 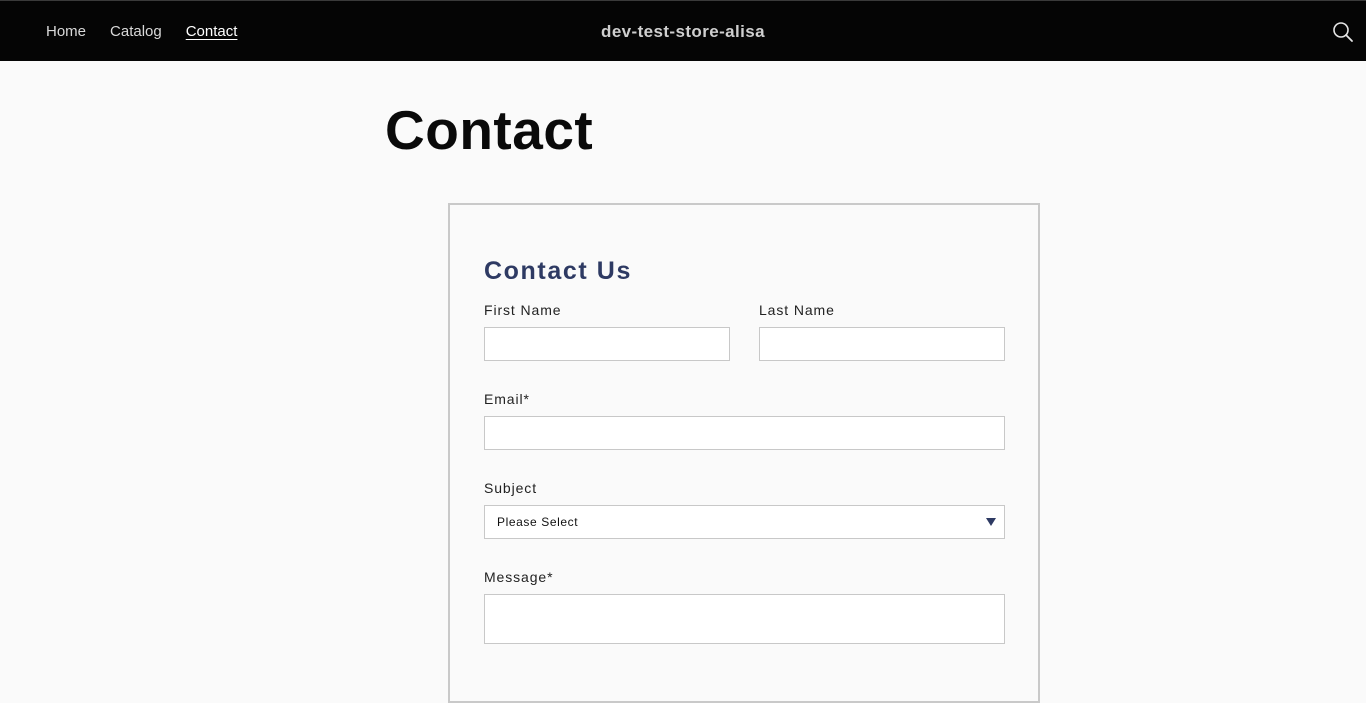 I want to click on dropdown-arrow-icon, so click(x=991, y=522).